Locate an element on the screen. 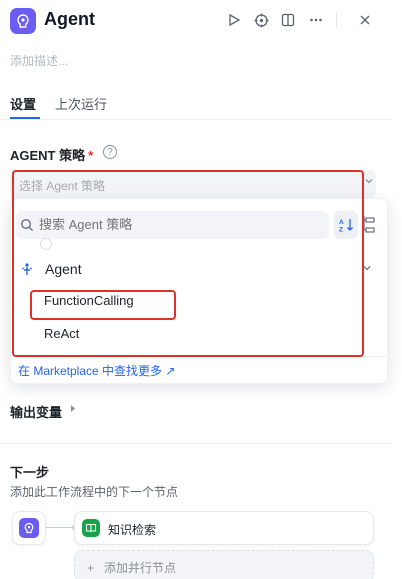  required-mark: * is located at coordinates (91, 155).